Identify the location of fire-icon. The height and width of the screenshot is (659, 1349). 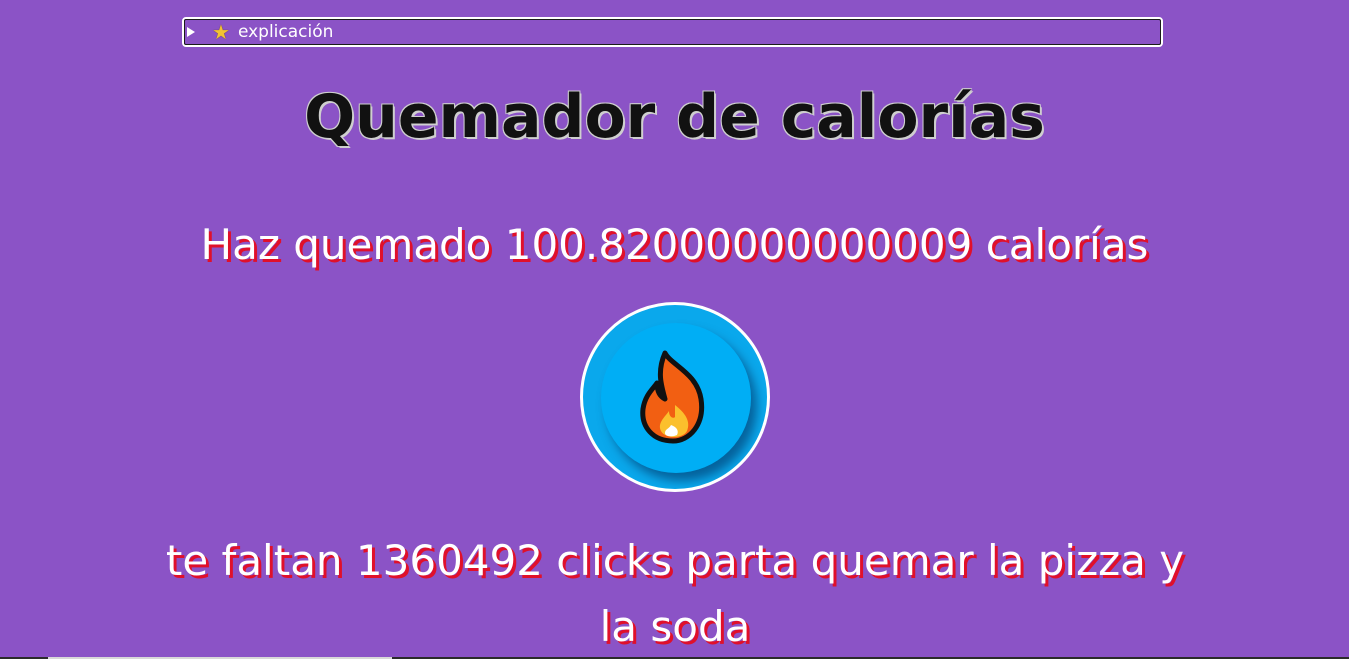
(672, 397).